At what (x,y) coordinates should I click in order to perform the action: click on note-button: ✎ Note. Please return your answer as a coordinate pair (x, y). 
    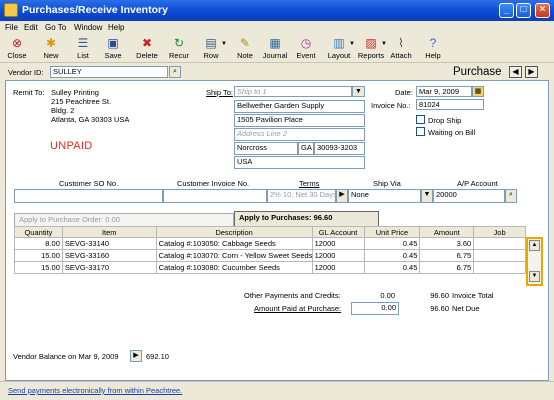
    Looking at the image, I should click on (245, 48).